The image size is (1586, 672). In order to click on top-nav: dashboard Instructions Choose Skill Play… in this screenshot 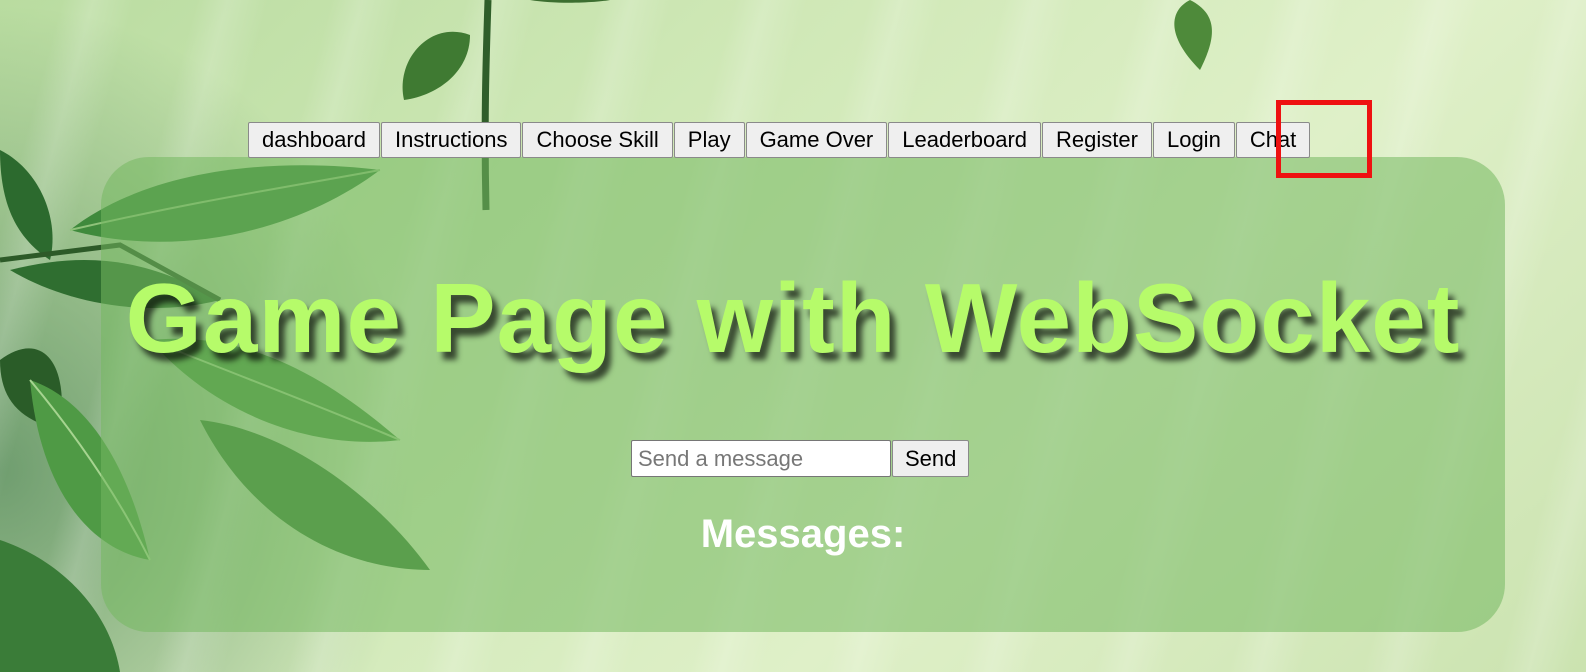, I will do `click(779, 140)`.